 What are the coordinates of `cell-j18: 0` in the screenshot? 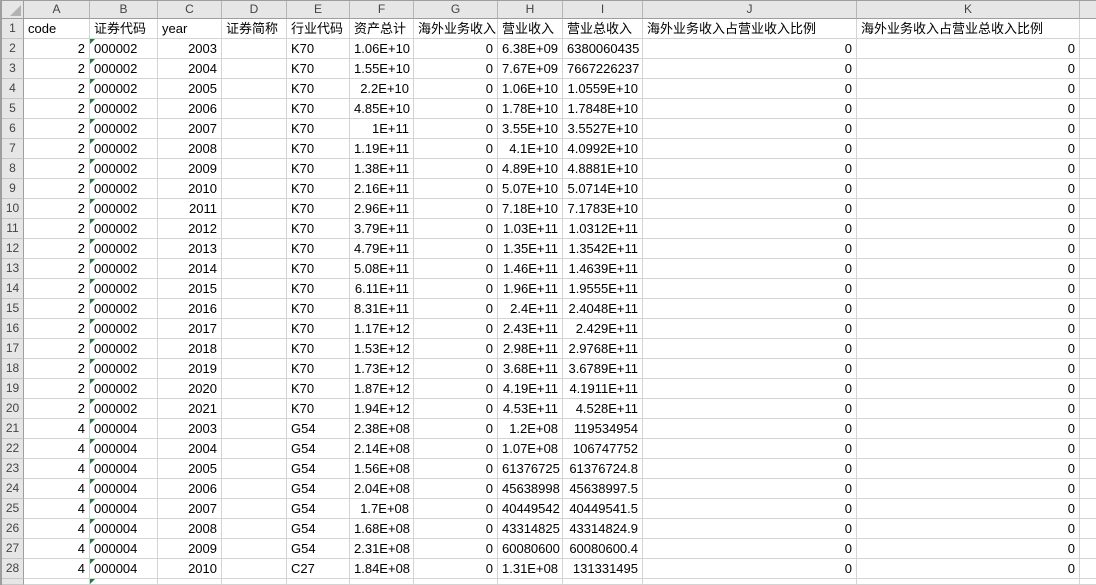 It's located at (750, 369).